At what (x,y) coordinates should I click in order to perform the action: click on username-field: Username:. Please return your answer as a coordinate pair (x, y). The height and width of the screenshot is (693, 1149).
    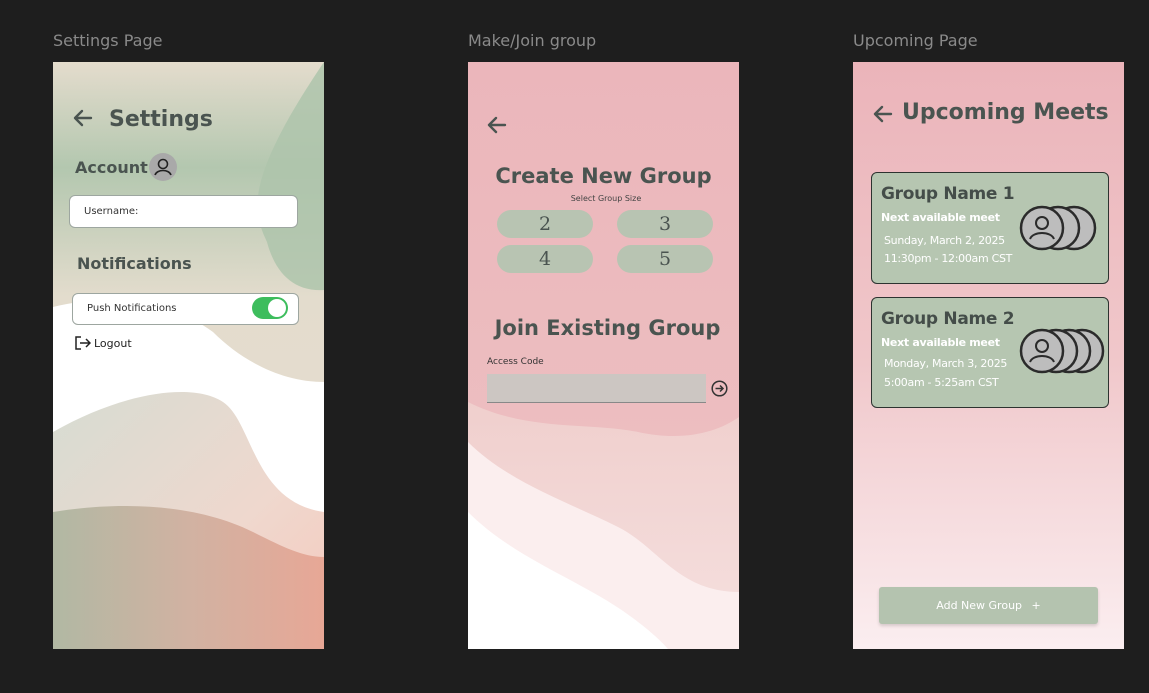
    Looking at the image, I should click on (183, 211).